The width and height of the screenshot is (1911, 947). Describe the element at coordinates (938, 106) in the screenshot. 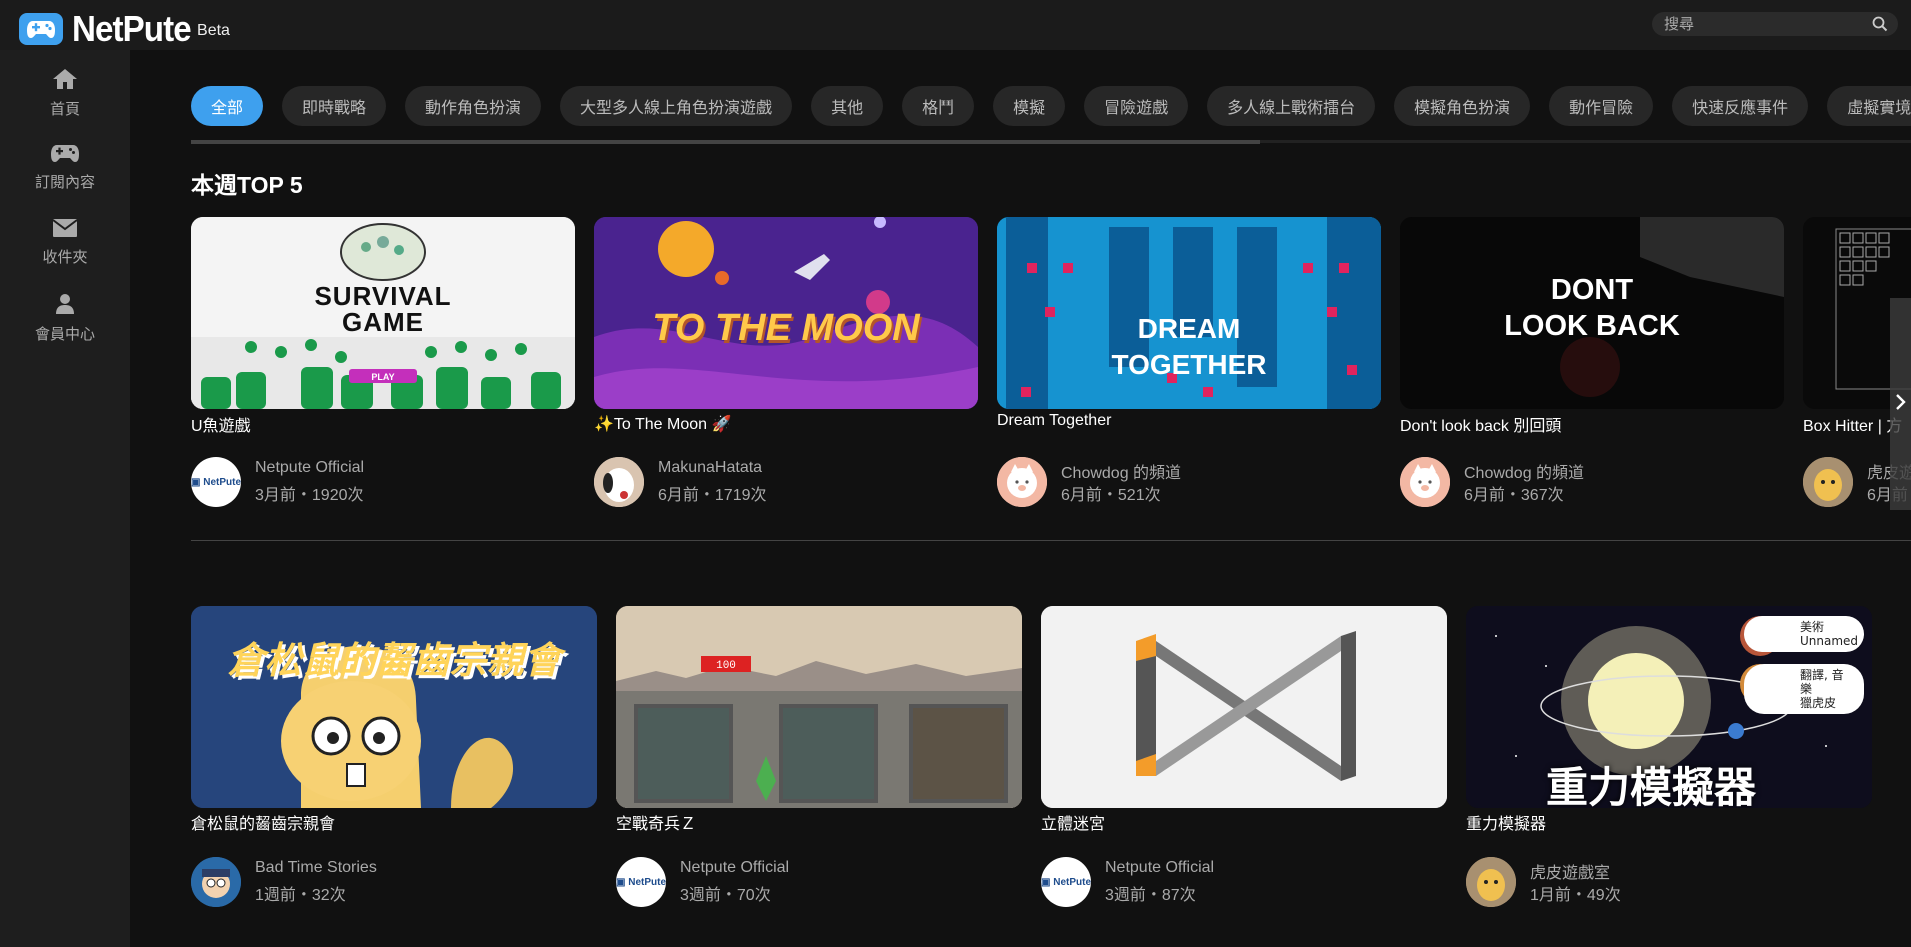

I see `category-chip: 格鬥` at that location.